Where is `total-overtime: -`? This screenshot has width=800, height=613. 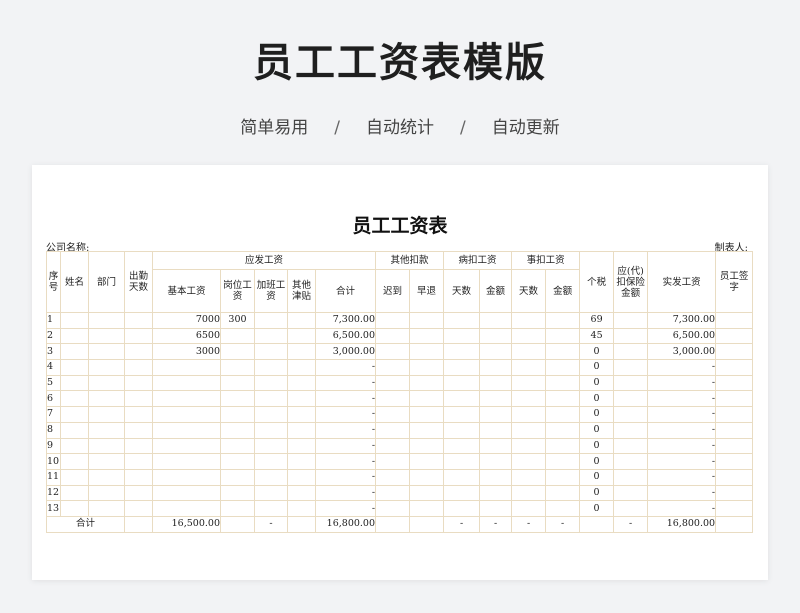 total-overtime: - is located at coordinates (271, 524).